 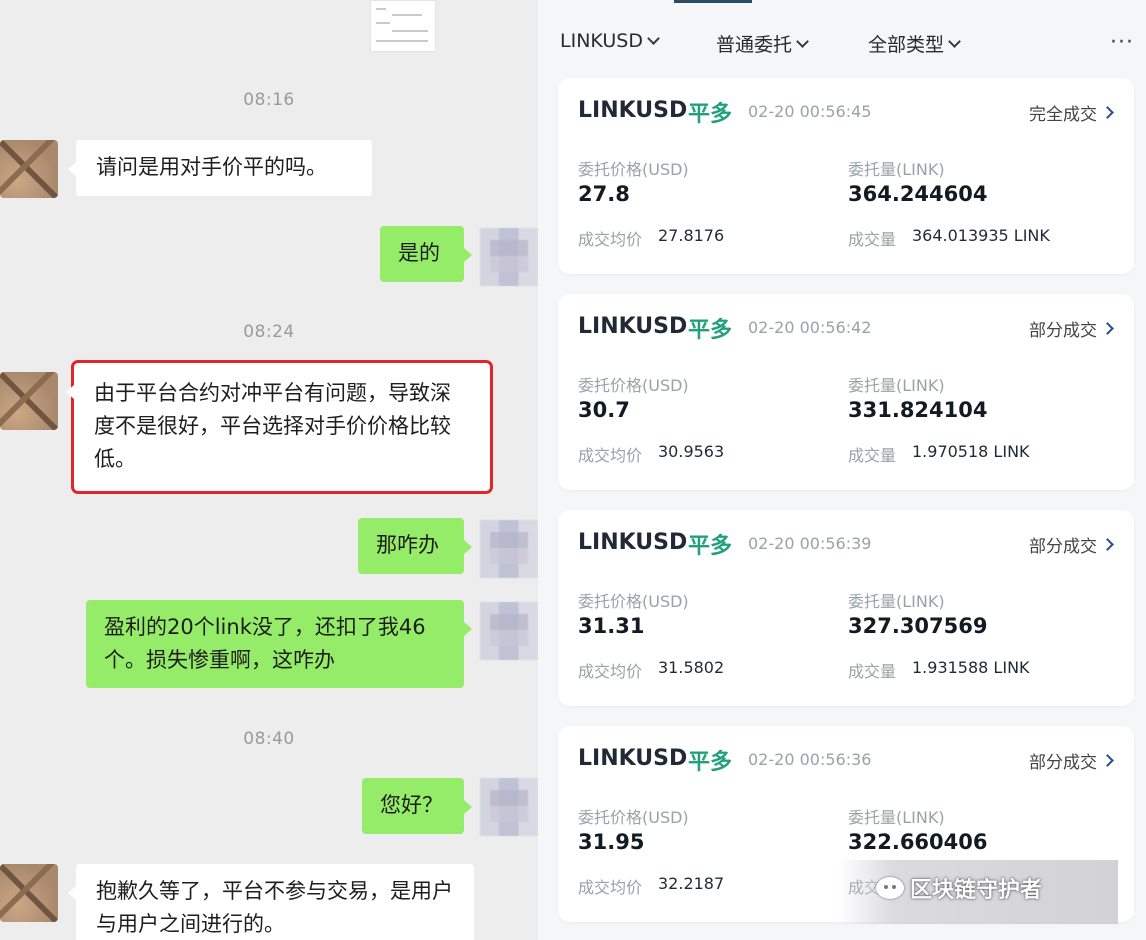 I want to click on all-types-dropdown: 全部类型, so click(x=914, y=43).